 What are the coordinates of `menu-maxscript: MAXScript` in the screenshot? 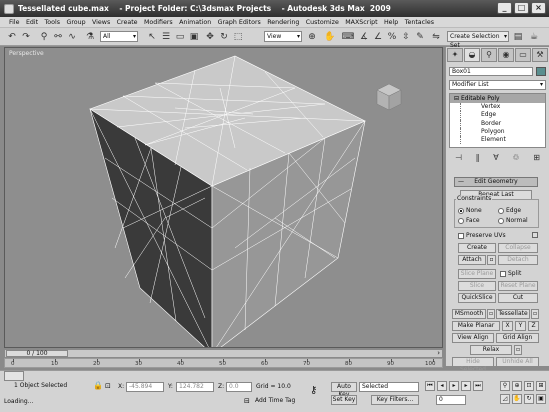 It's located at (361, 22).